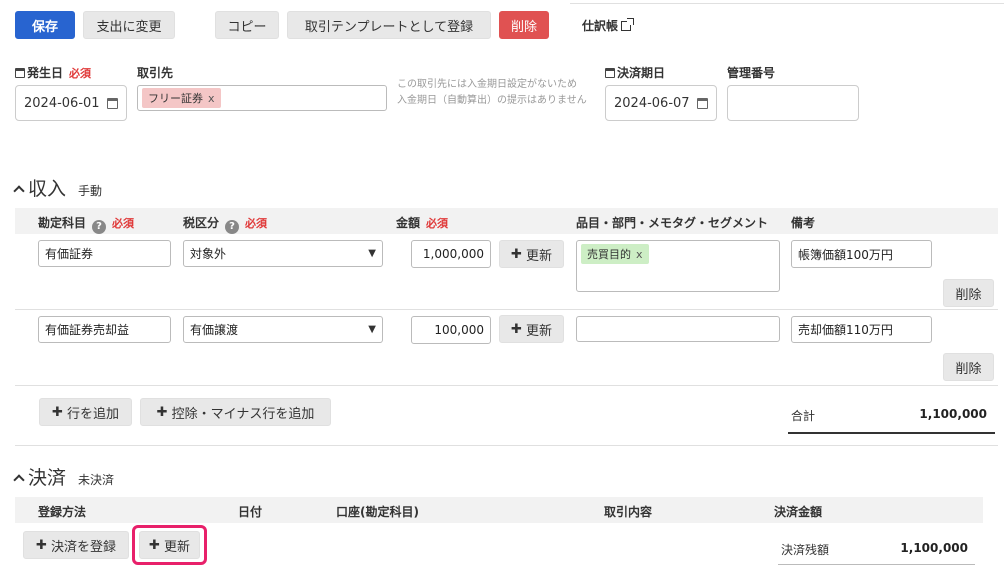 This screenshot has width=1004, height=586. Describe the element at coordinates (451, 330) in the screenshot. I see `amount-input: 100,000` at that location.